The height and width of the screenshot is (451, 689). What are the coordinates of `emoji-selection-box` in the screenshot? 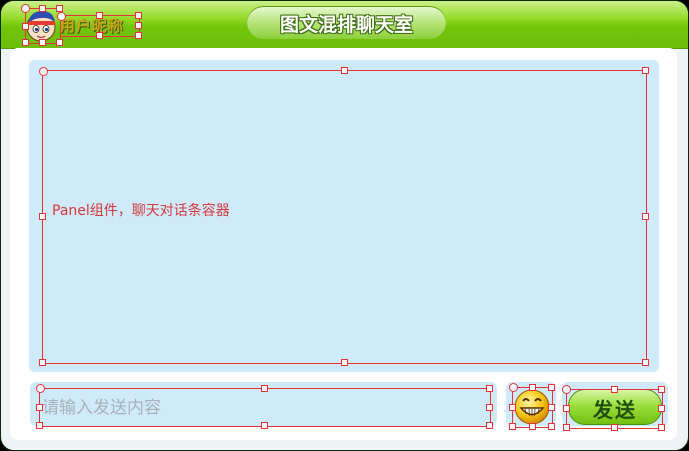 It's located at (532, 407).